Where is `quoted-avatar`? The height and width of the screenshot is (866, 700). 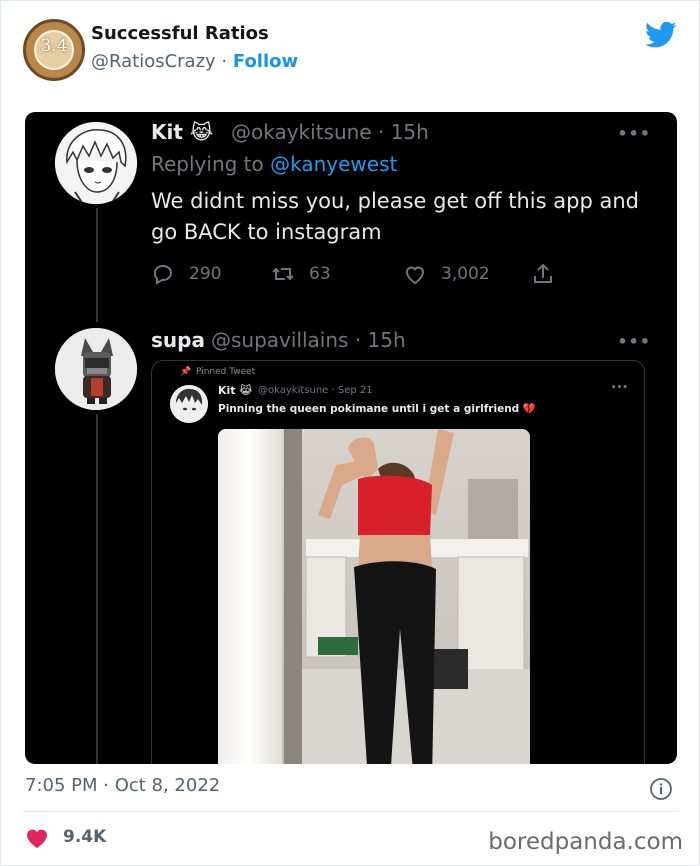
quoted-avatar is located at coordinates (189, 404).